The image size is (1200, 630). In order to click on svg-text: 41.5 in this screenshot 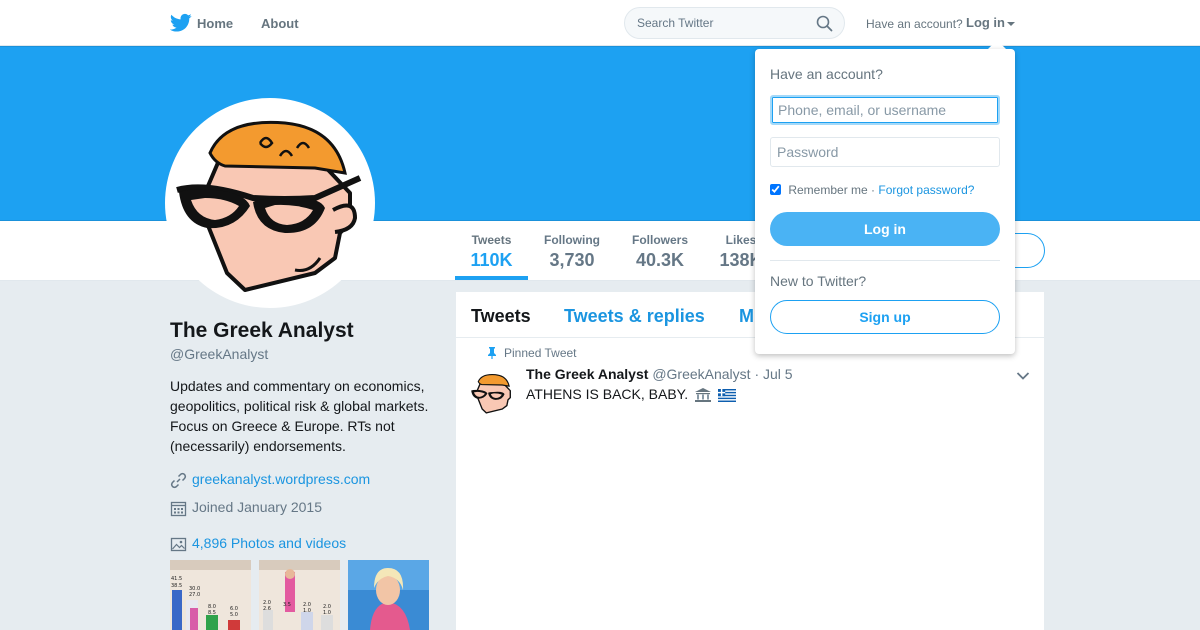, I will do `click(176, 579)`.